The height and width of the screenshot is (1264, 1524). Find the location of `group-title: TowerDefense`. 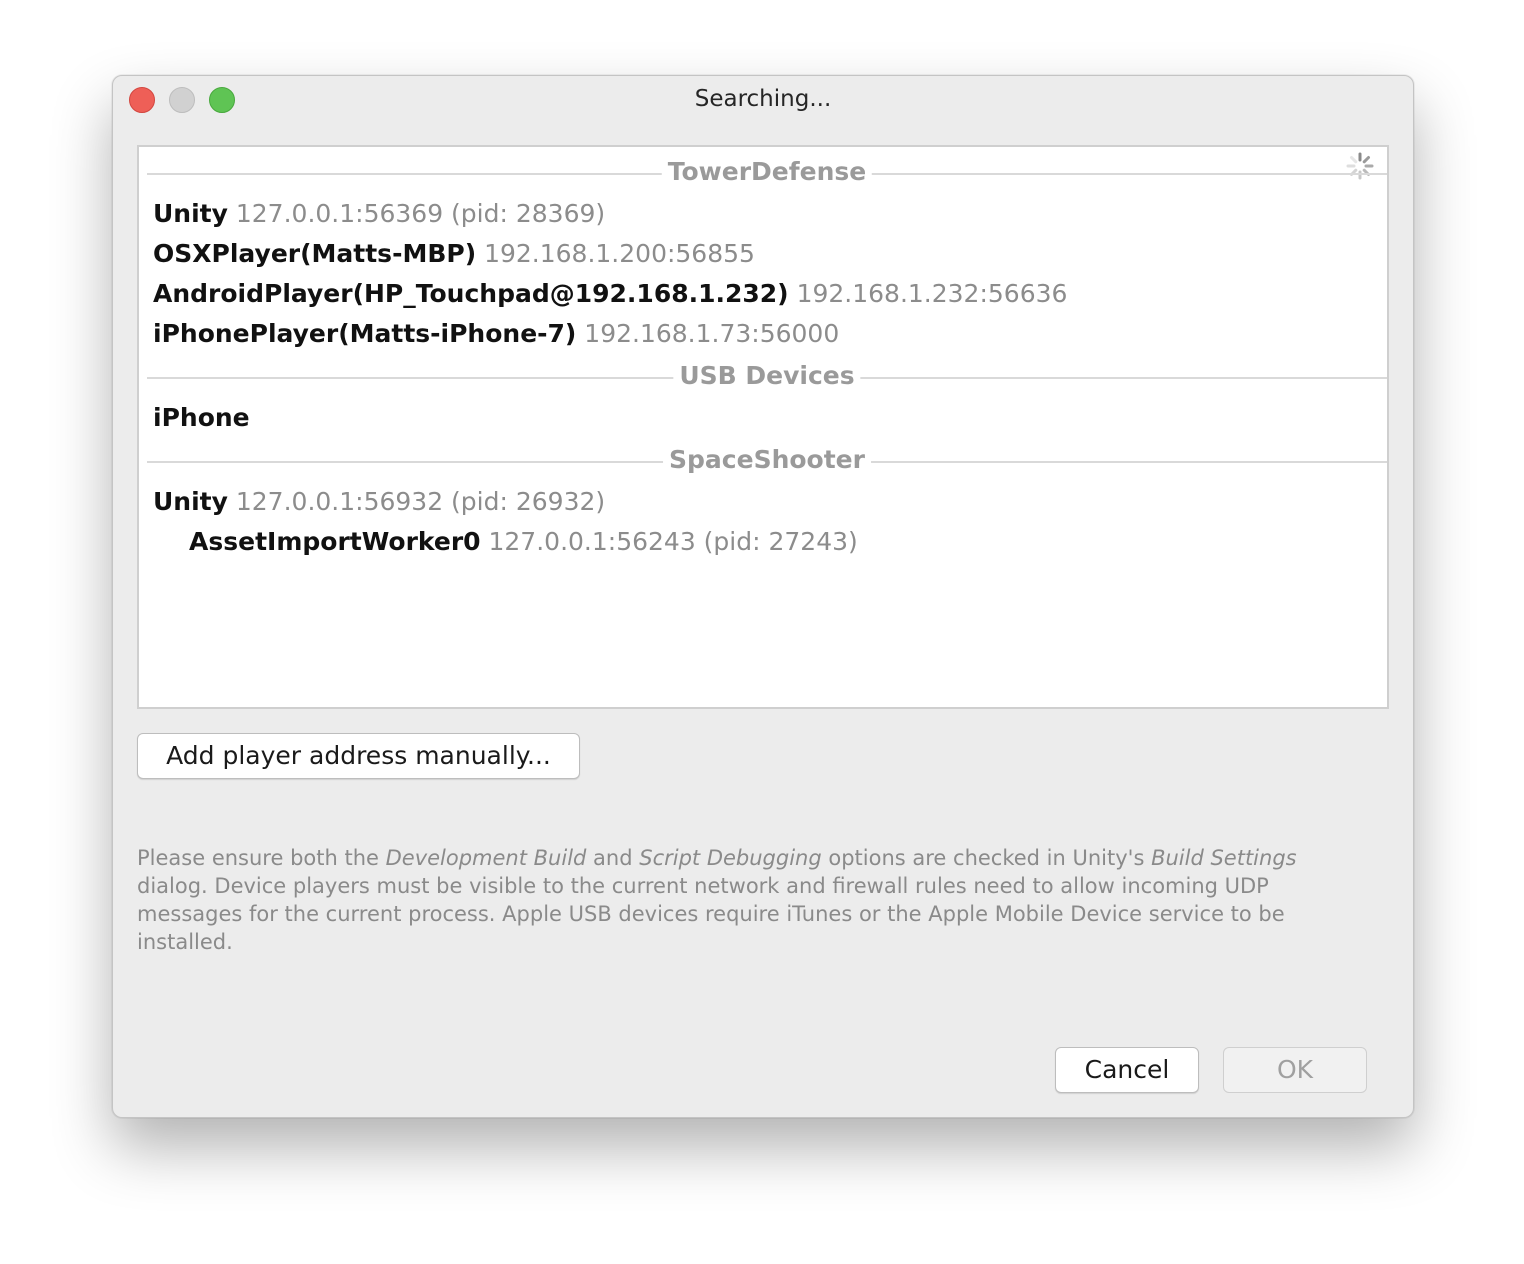

group-title: TowerDefense is located at coordinates (767, 171).